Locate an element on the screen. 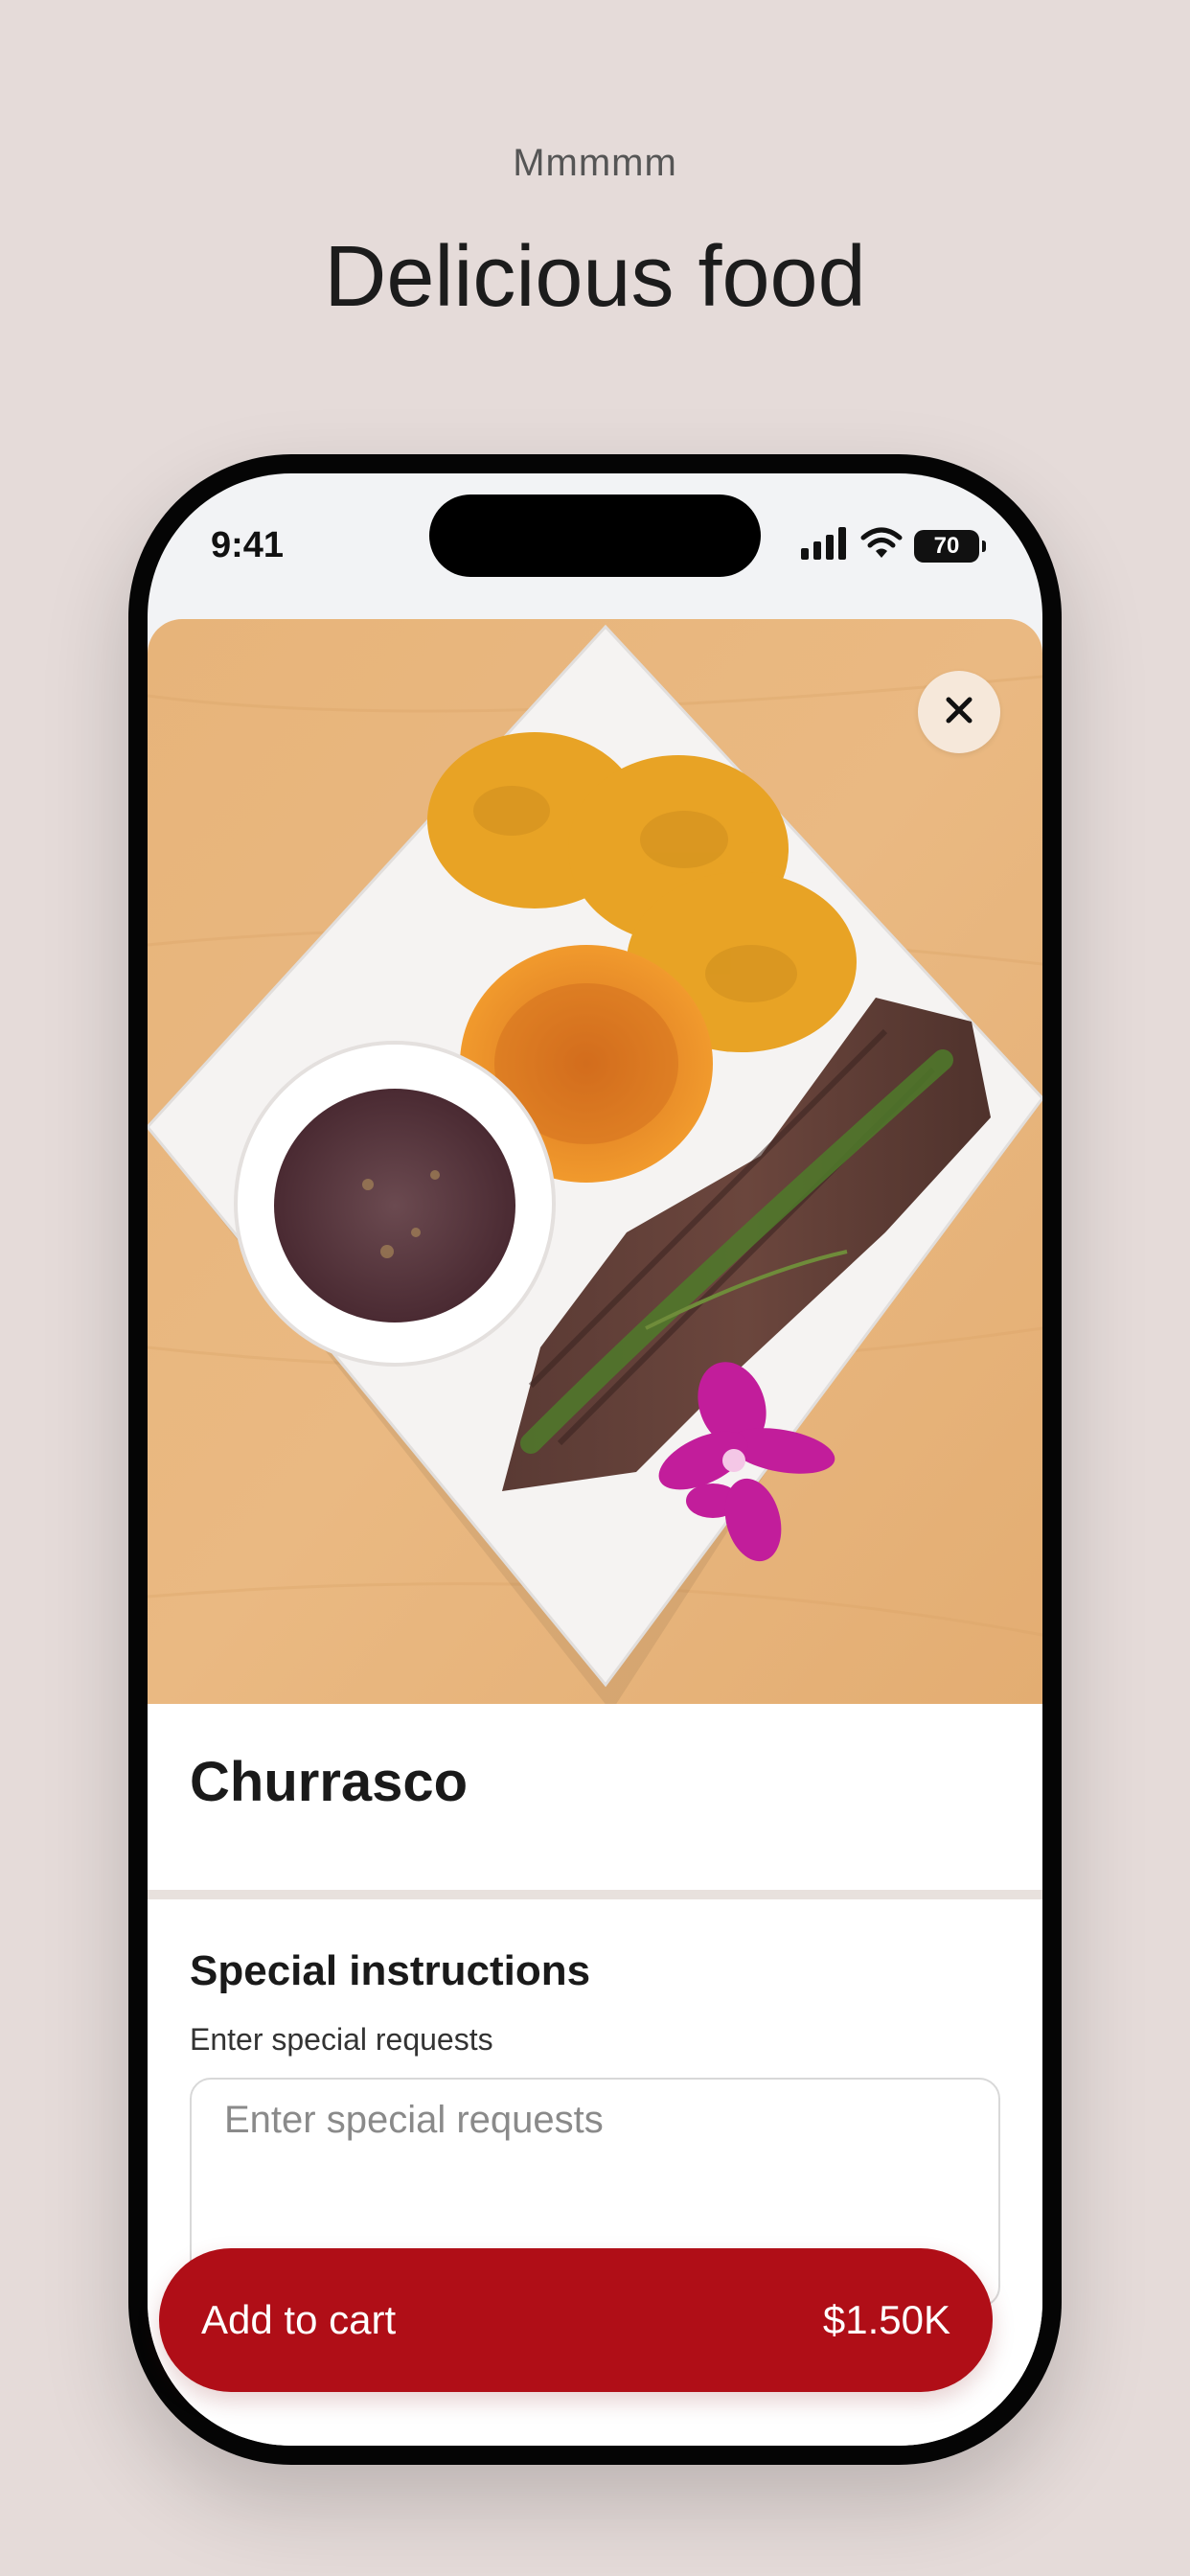  add-to-cart-button: Add to cart $1.50K is located at coordinates (576, 2320).